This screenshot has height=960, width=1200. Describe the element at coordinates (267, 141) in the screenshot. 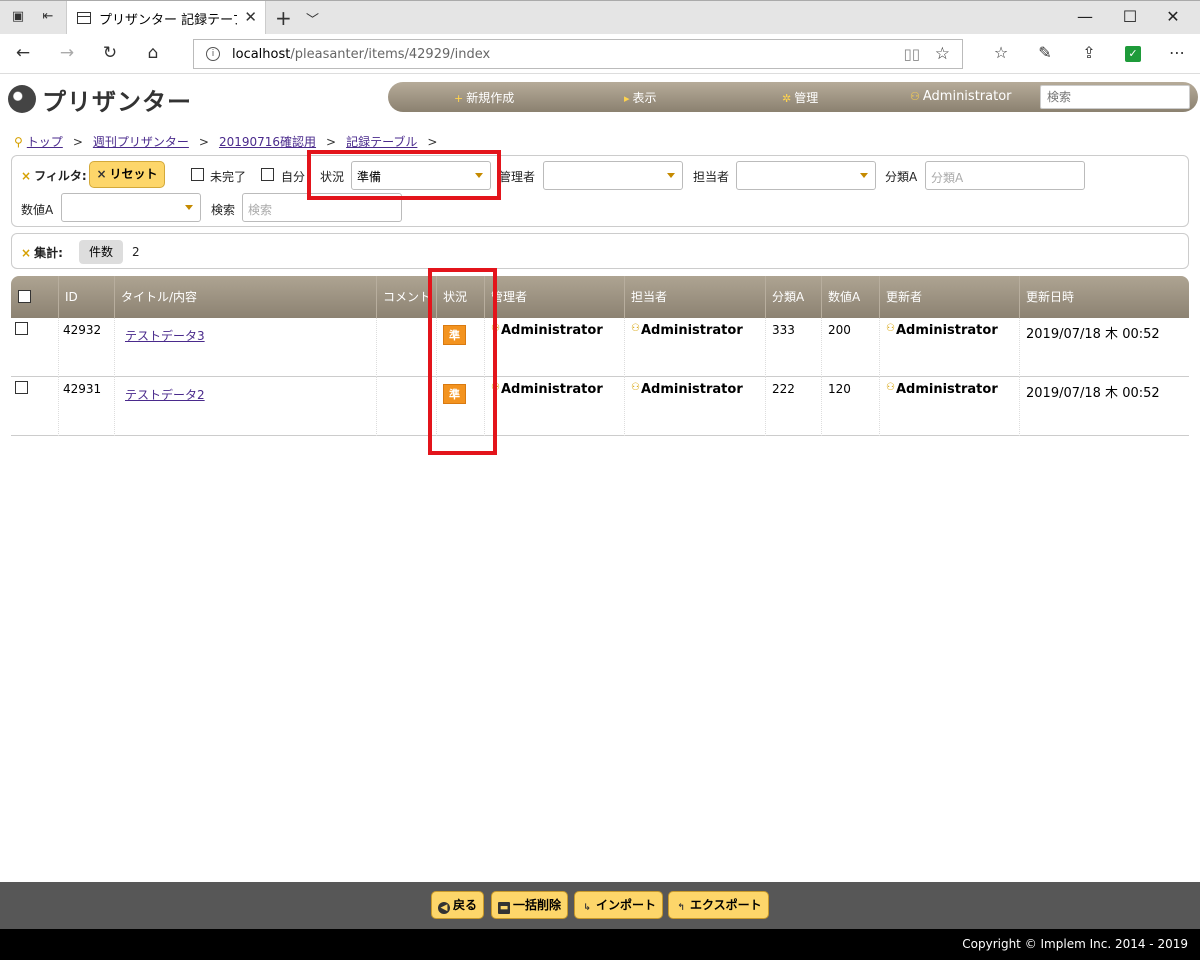

I see `breadcrumb-folder: 20190716確認用` at that location.